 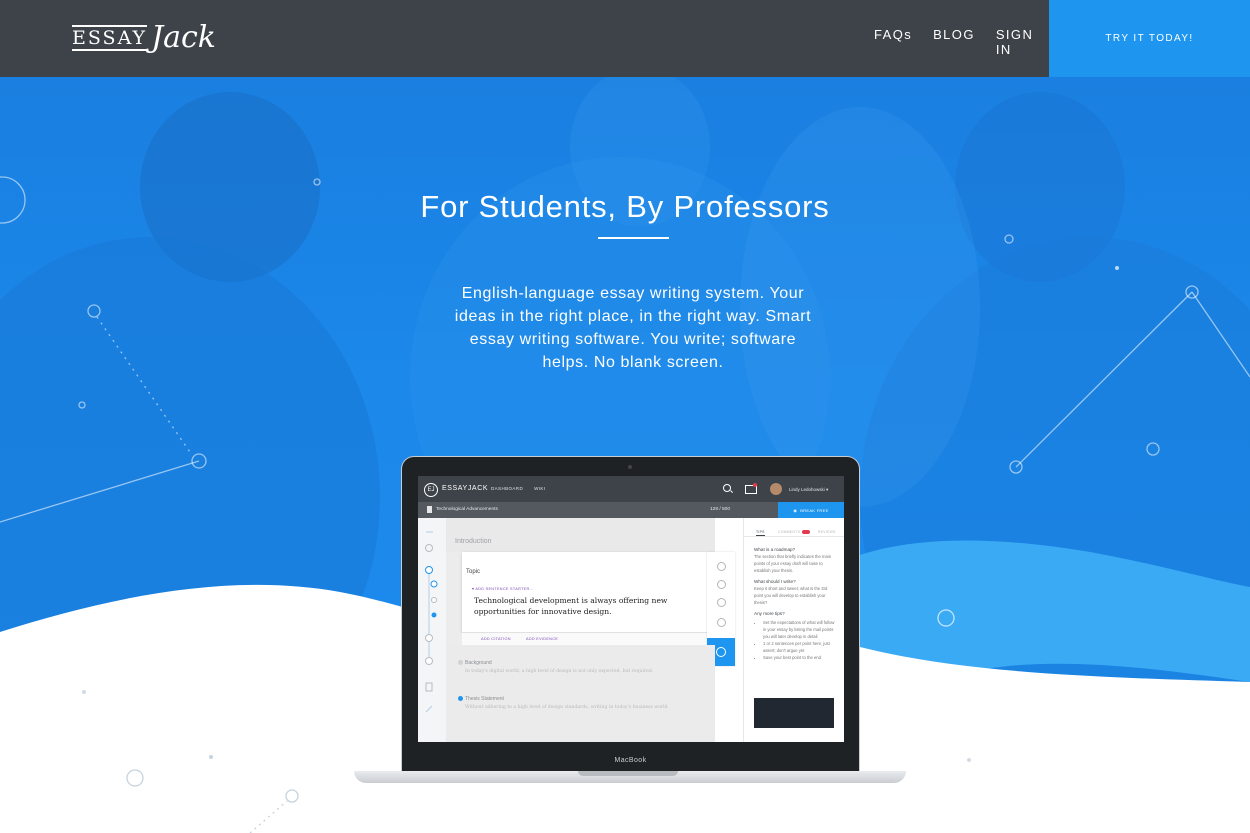 What do you see at coordinates (720, 509) in the screenshot?
I see `word-count: 128 / 500` at bounding box center [720, 509].